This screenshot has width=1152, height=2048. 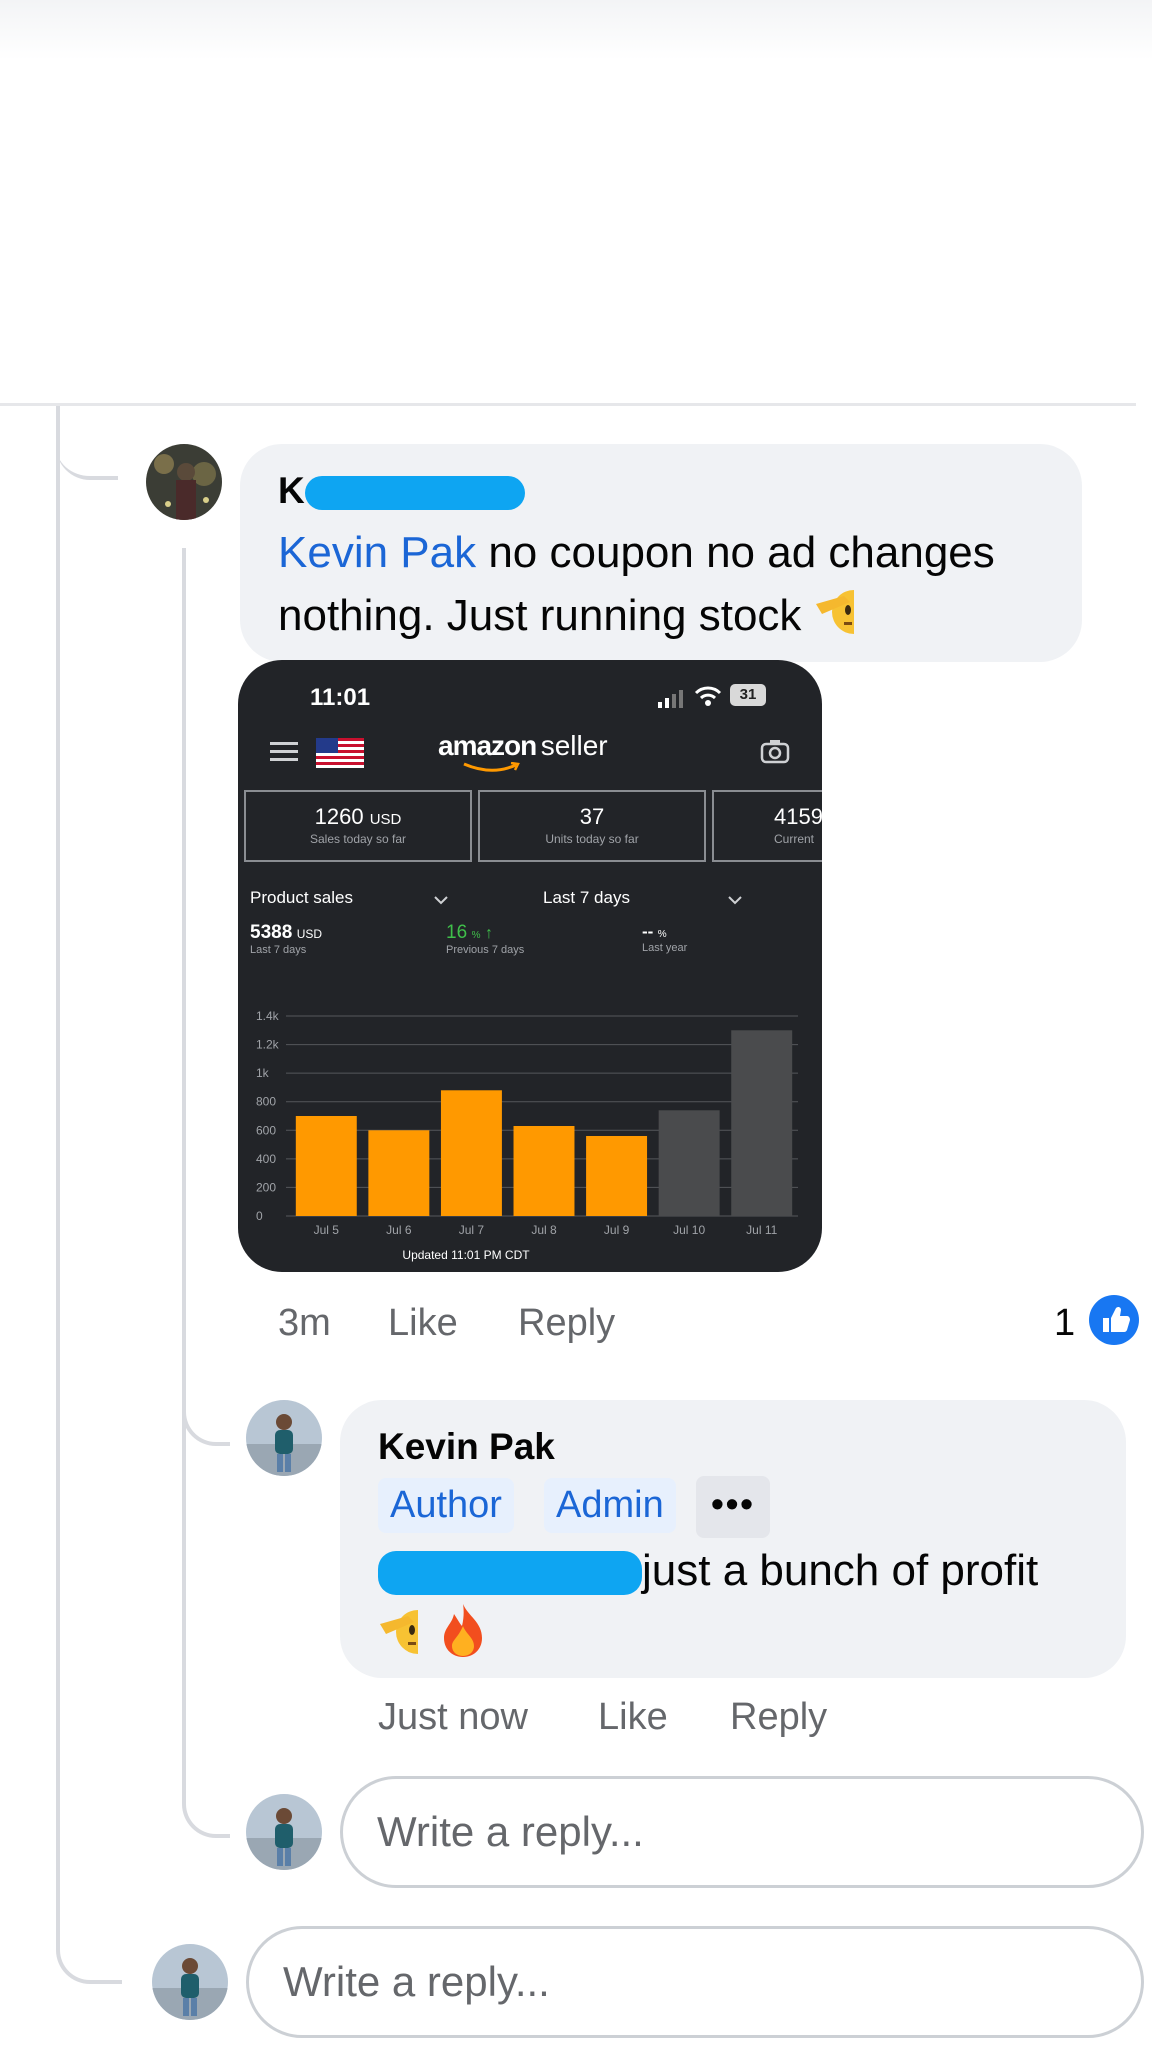 What do you see at coordinates (304, 1323) in the screenshot?
I see `comment-timestamp: 3m` at bounding box center [304, 1323].